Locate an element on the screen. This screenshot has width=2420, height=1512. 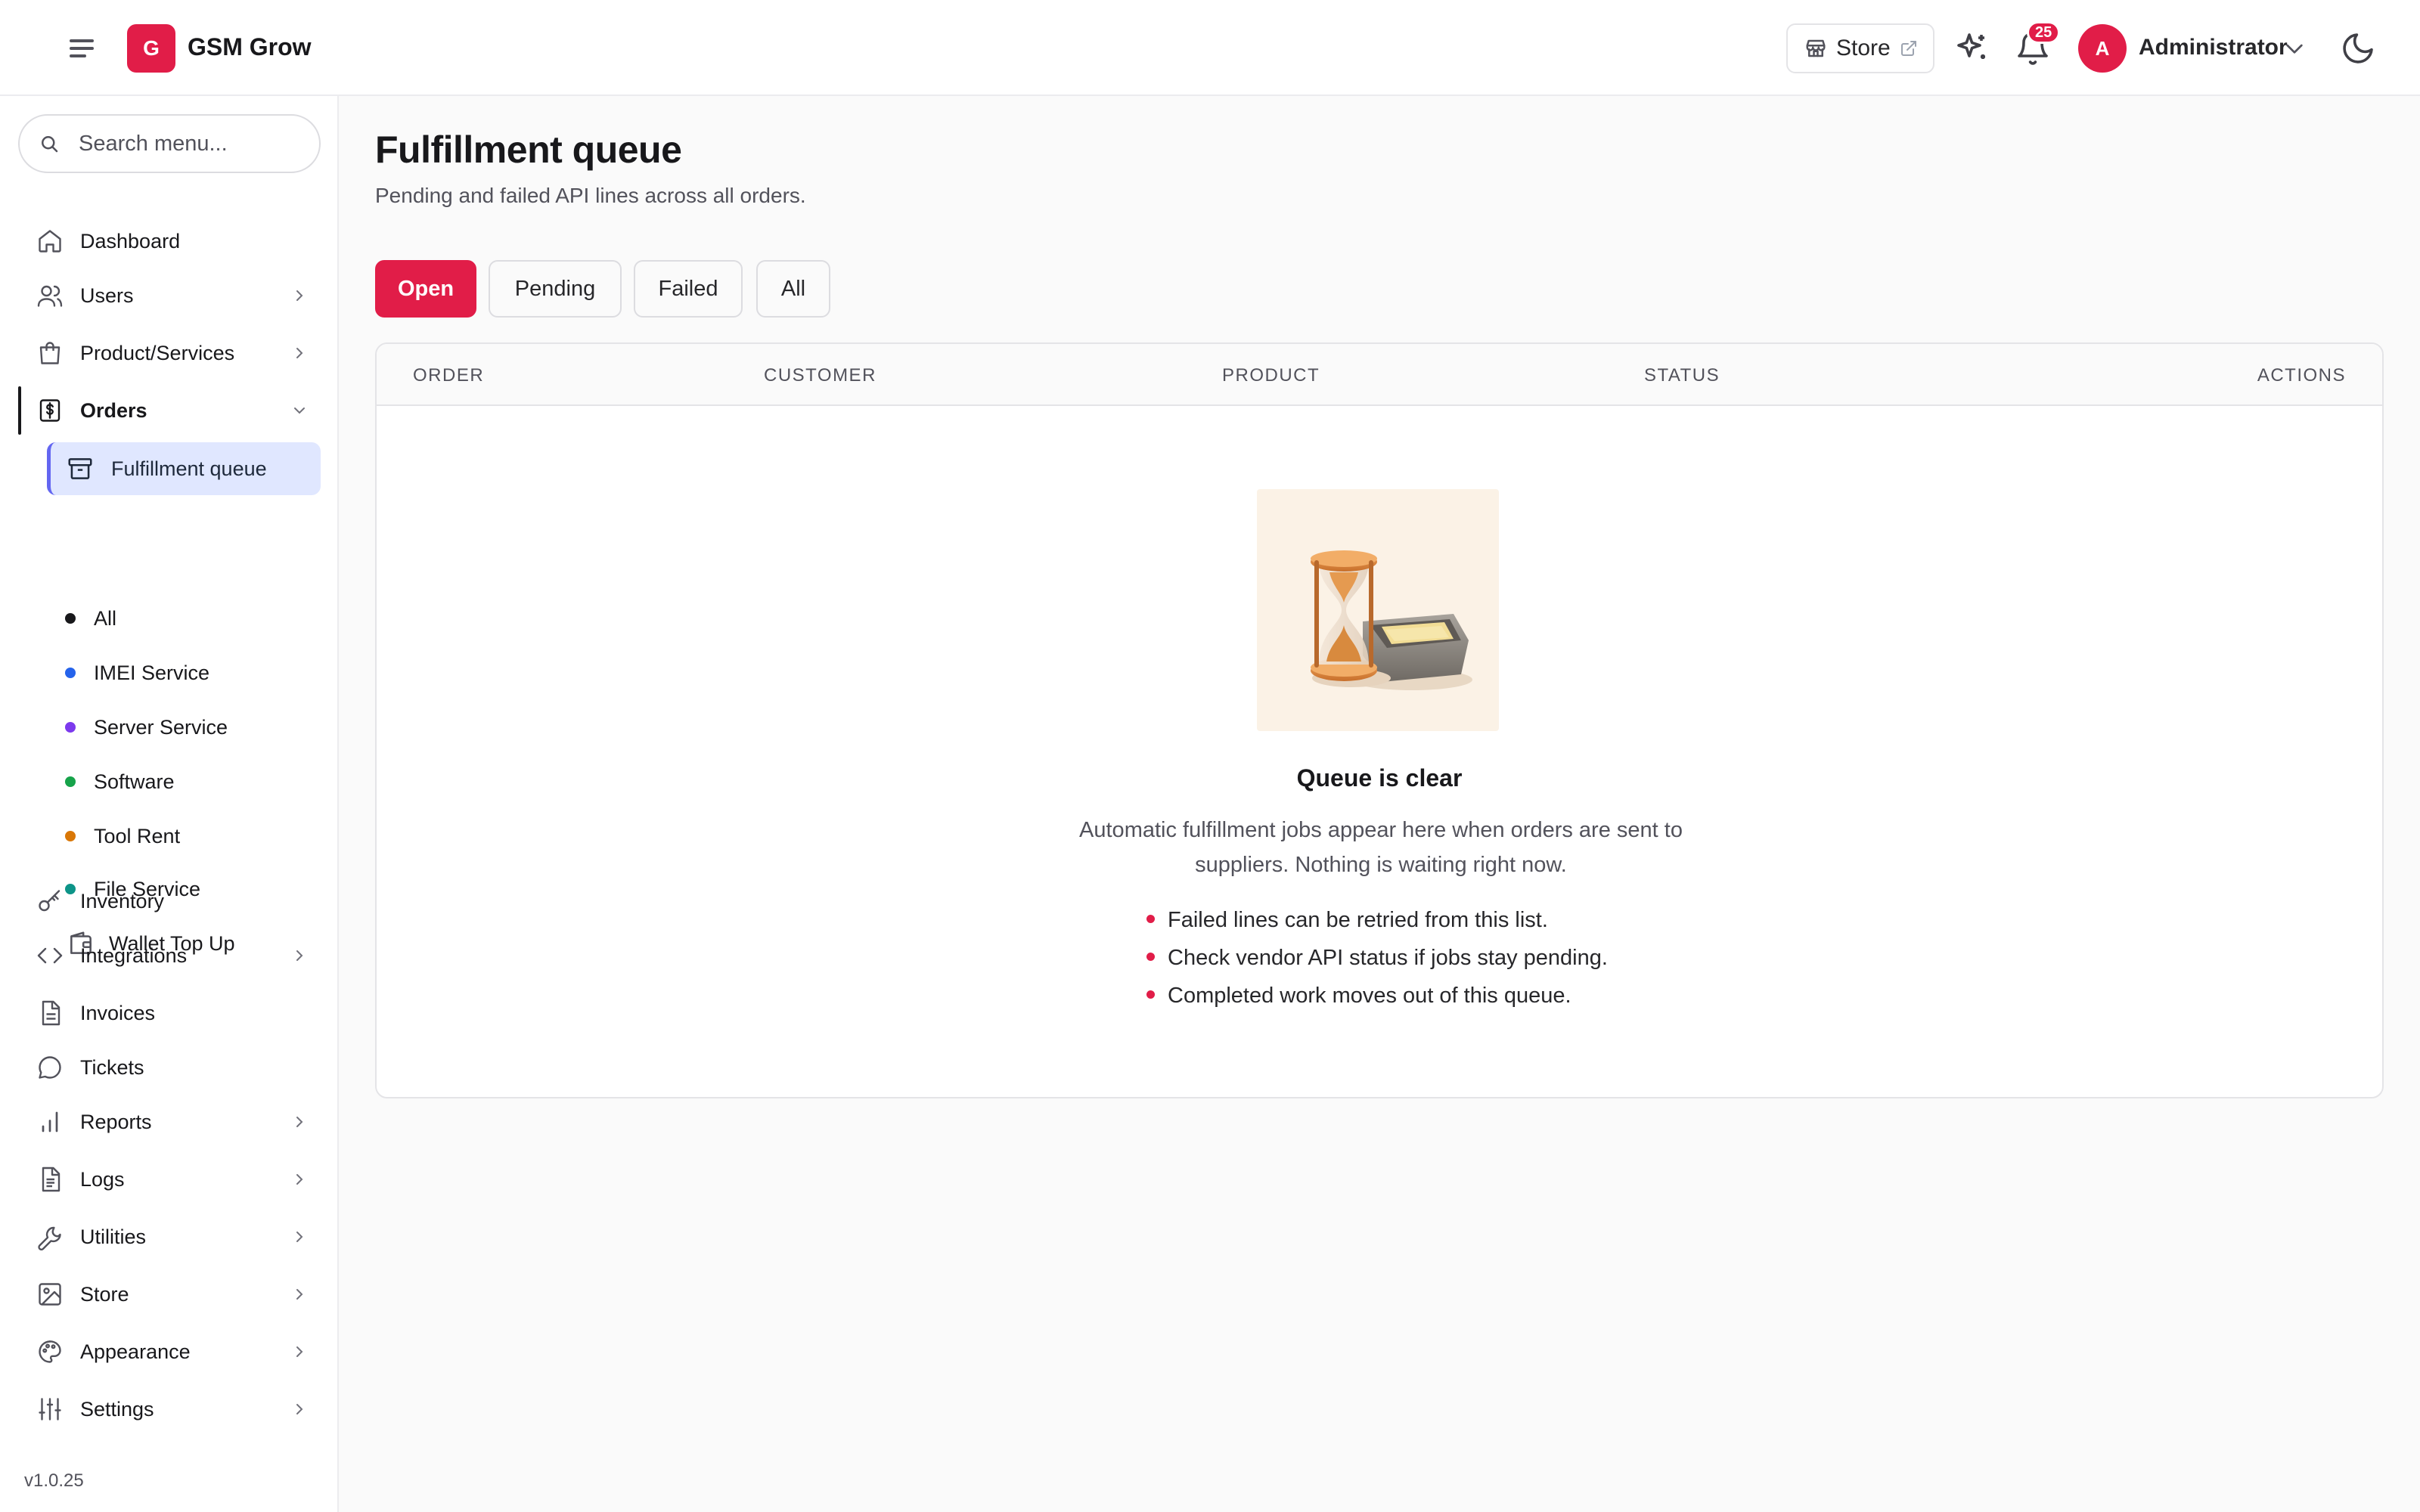
user-name: Administrator is located at coordinates (2213, 48).